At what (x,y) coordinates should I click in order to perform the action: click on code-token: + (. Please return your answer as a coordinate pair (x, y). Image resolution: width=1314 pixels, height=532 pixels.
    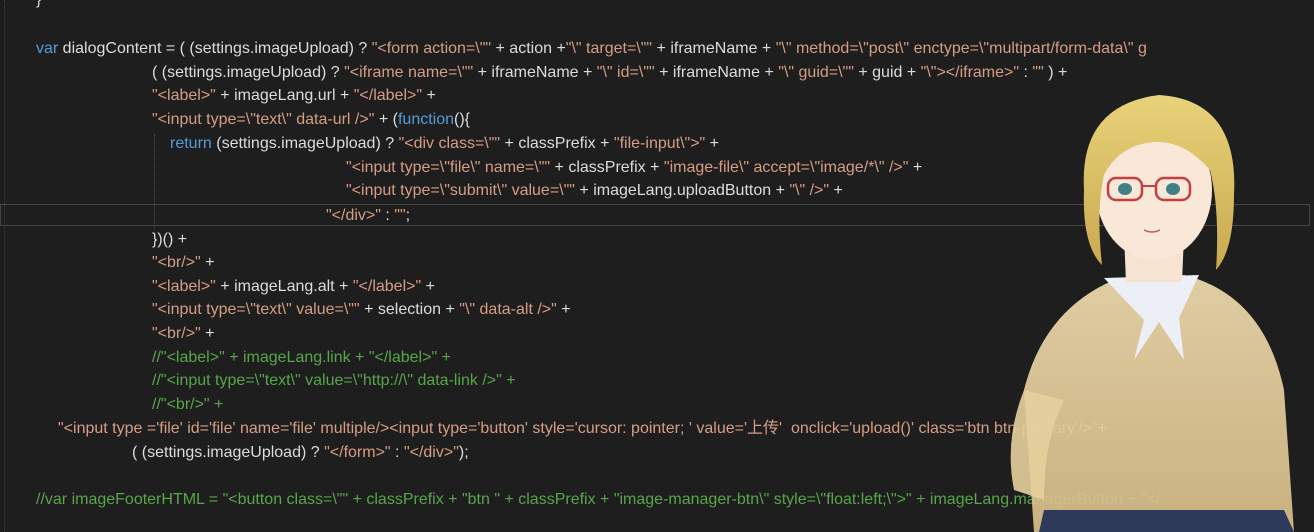
    Looking at the image, I should click on (386, 119).